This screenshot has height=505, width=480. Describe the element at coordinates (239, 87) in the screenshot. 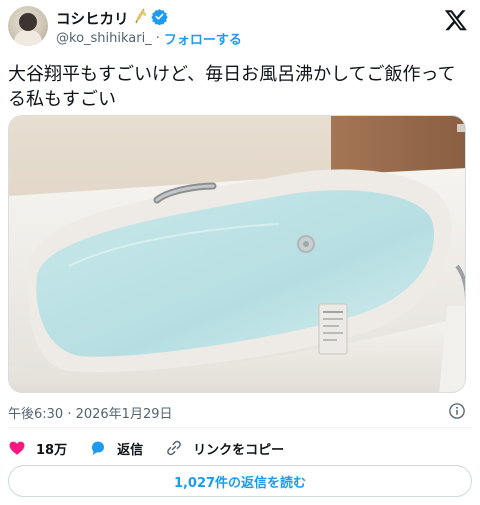

I see `tweet-text: 大谷翔平もすごいけど、毎日お風呂沸かしてご飯作って る私もすごい` at that location.